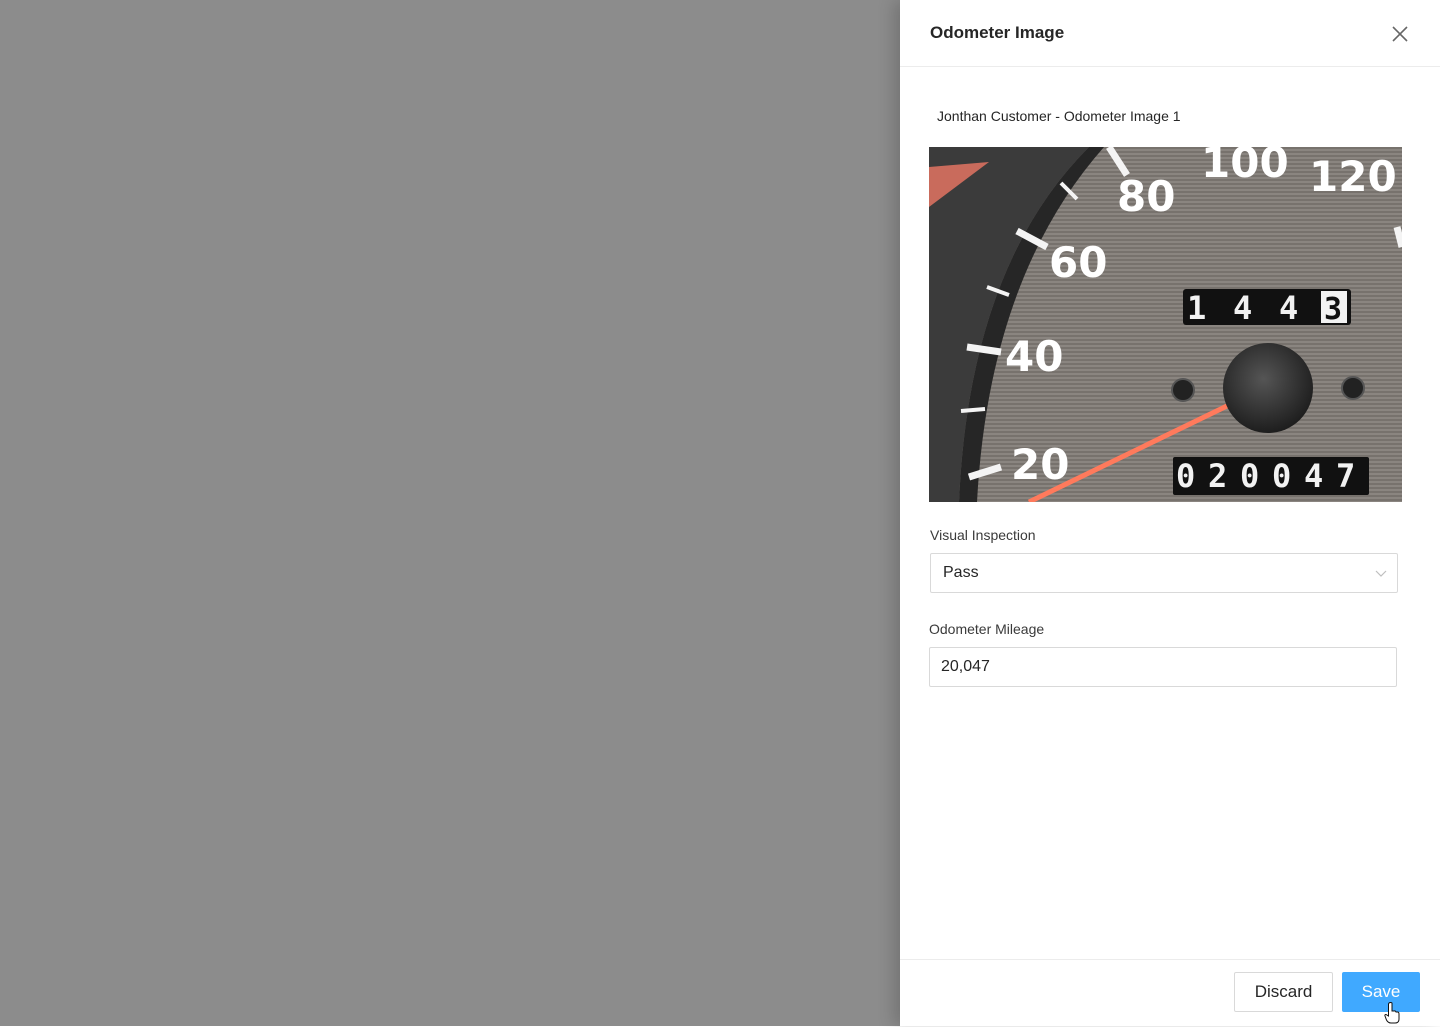  I want to click on speed-label-120: 120, so click(1353, 176).